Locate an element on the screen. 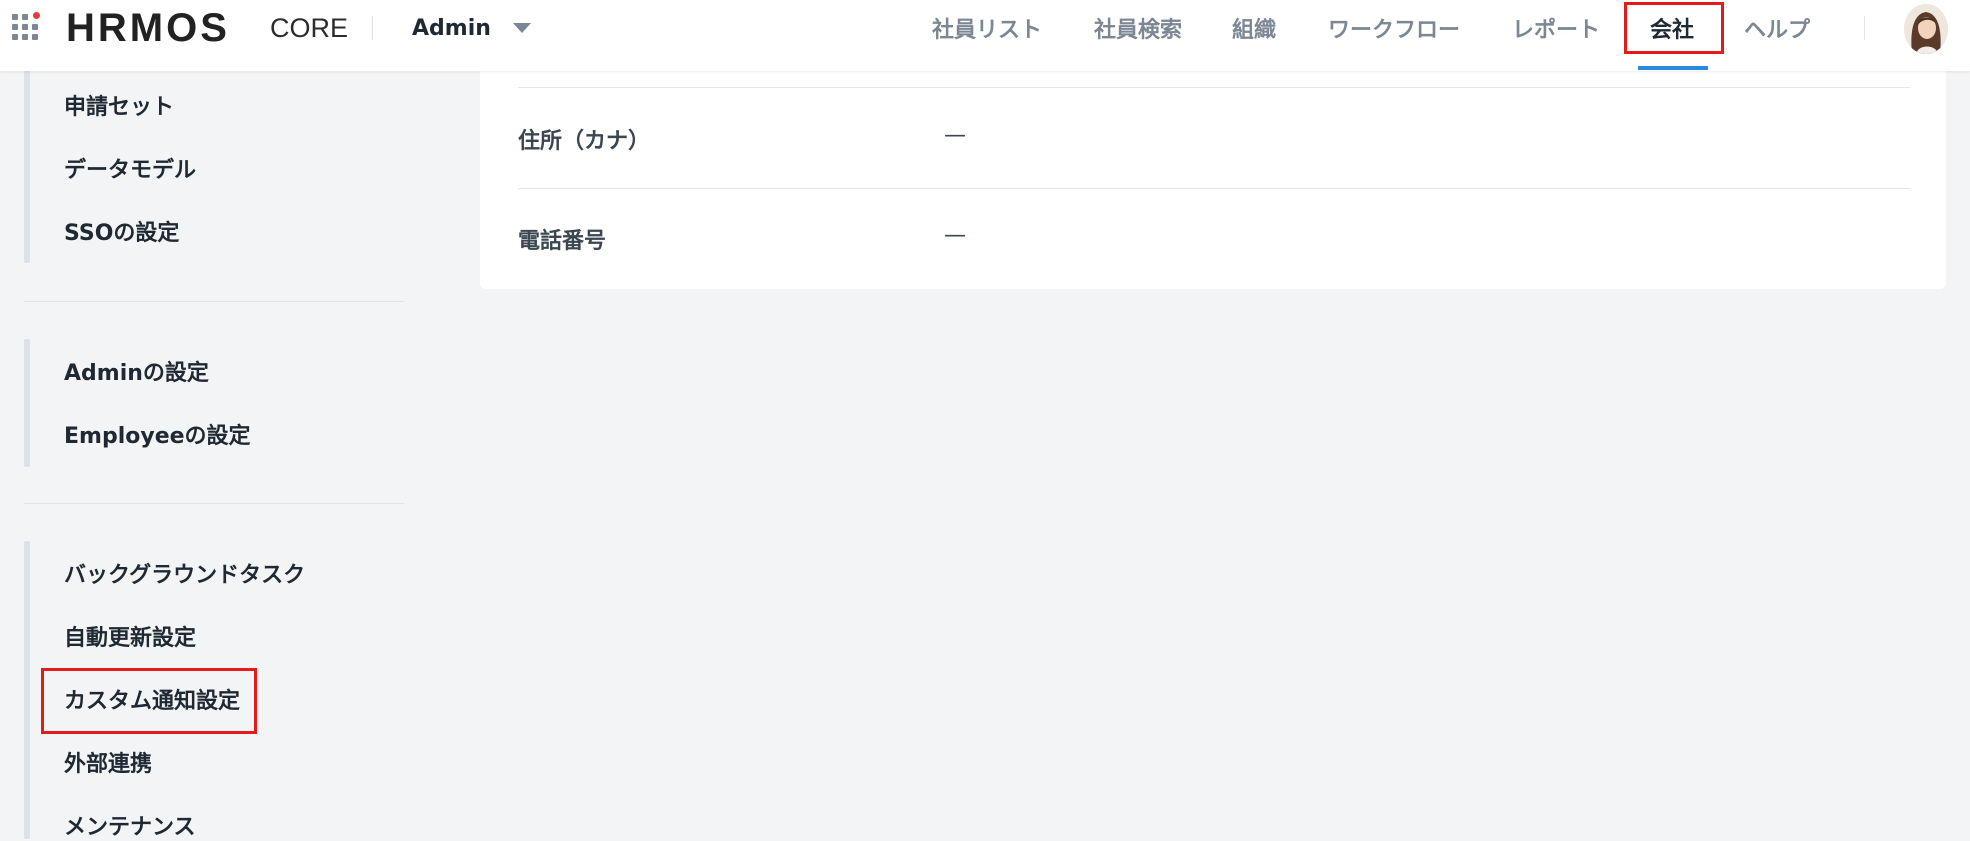 The height and width of the screenshot is (841, 1970). role-select-value: Admin is located at coordinates (451, 28).